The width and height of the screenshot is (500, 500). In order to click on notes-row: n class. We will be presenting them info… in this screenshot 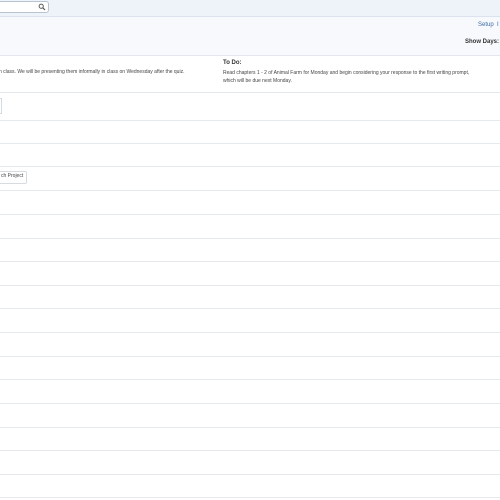, I will do `click(250, 74)`.